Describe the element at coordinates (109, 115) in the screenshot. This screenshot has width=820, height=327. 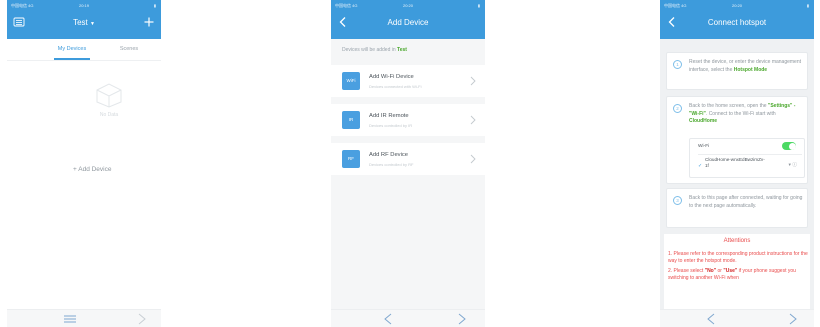
I see `empty-state-text: No Data` at that location.